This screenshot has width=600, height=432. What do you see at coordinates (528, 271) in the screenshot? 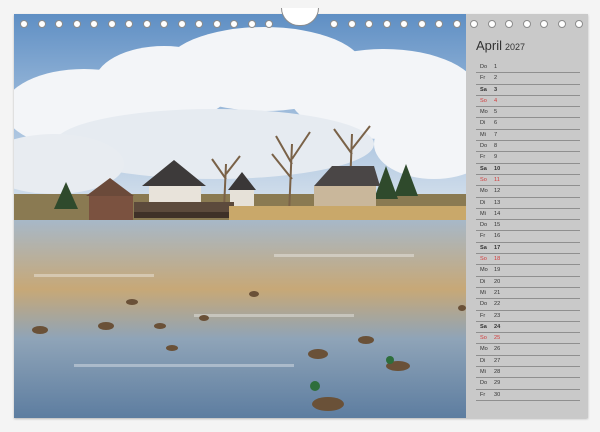
I see `day-row: Mo 19` at bounding box center [528, 271].